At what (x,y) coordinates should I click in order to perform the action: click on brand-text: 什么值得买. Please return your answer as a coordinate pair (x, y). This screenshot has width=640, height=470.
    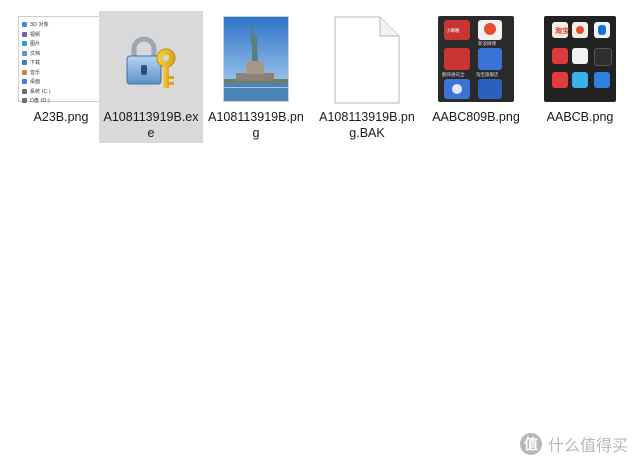
    Looking at the image, I should click on (587, 445).